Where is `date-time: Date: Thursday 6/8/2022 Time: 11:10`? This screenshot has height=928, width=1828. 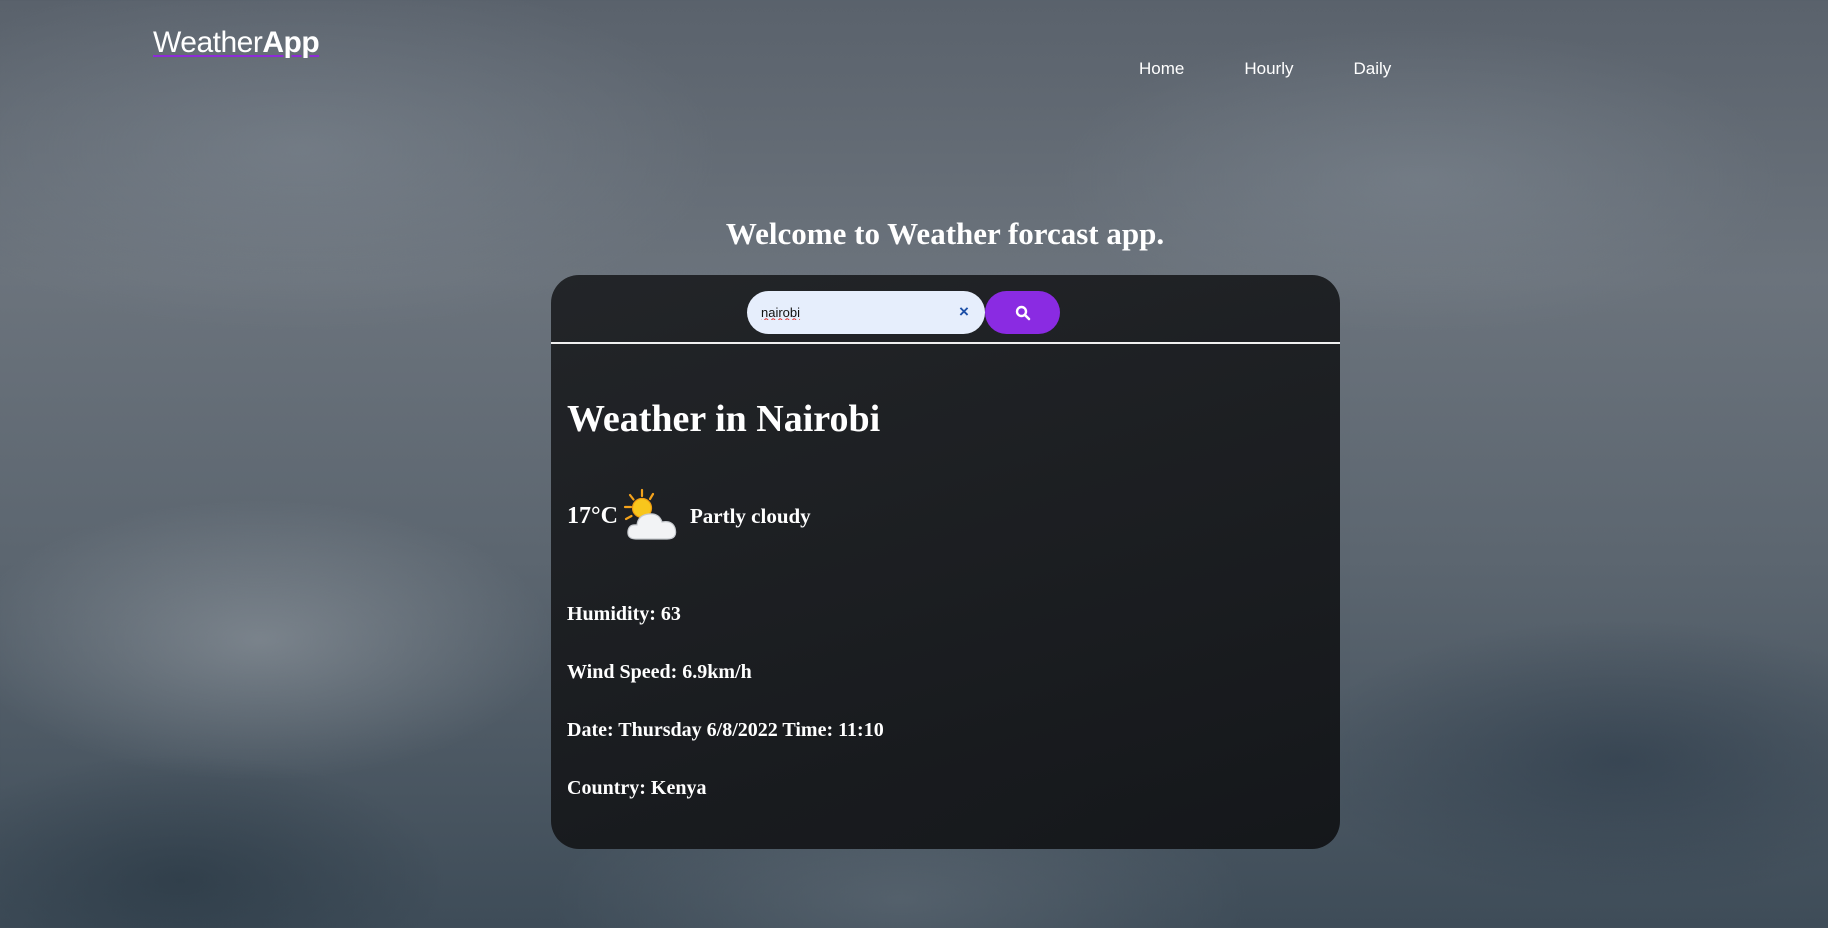 date-time: Date: Thursday 6/8/2022 Time: 11:10 is located at coordinates (725, 730).